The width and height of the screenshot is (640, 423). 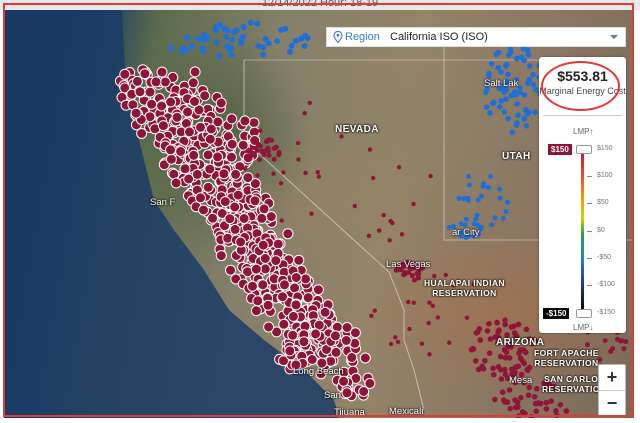 What do you see at coordinates (584, 313) in the screenshot?
I see `scale-min-handle` at bounding box center [584, 313].